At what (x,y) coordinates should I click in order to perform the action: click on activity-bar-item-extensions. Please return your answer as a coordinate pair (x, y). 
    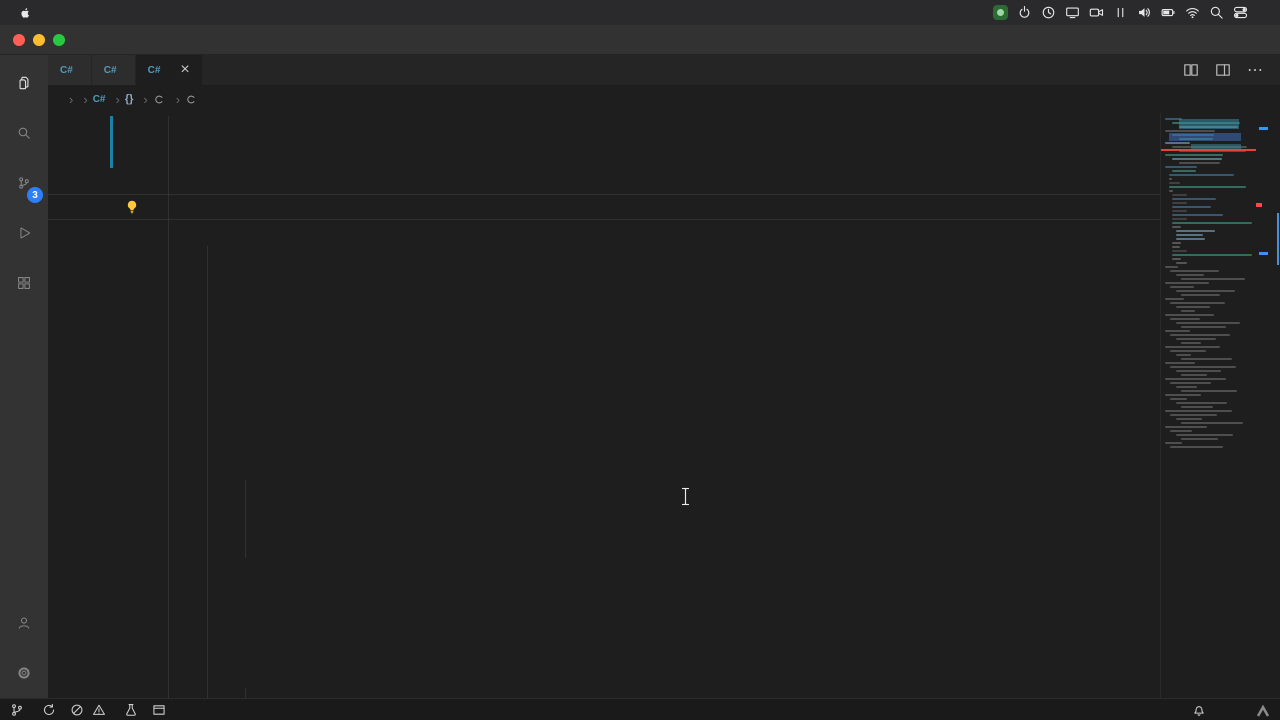
    Looking at the image, I should click on (24, 283).